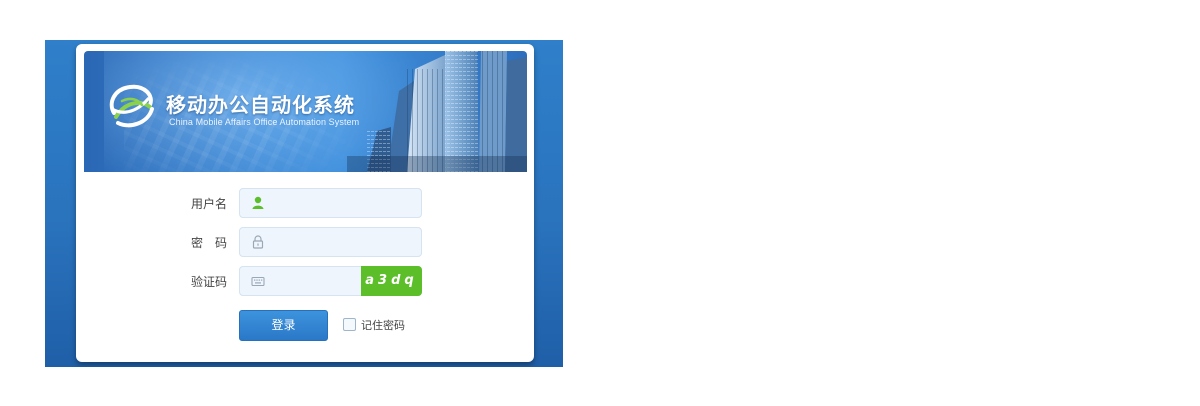 Image resolution: width=1200 pixels, height=406 pixels. I want to click on username-label: 用户名, so click(208, 204).